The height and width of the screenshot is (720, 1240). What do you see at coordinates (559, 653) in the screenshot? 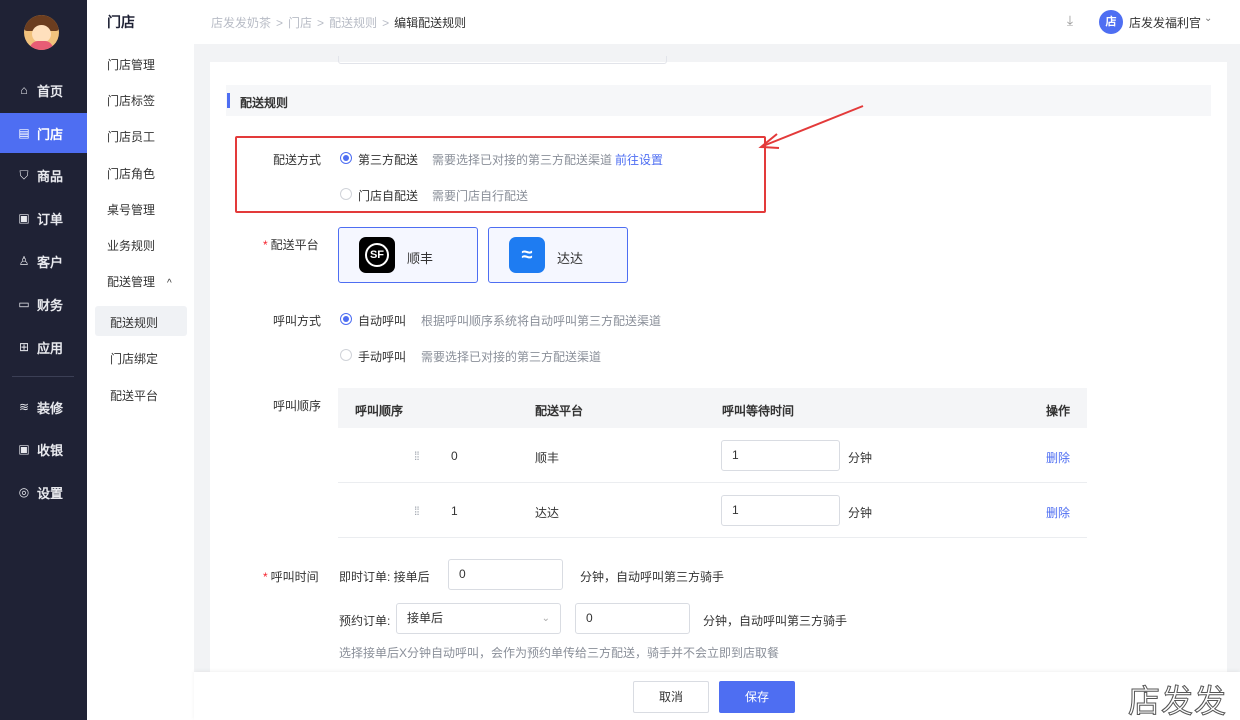
I see `call-time-note: 选择接单后X分钟自动呼叫，会作为预约单传给三方配送，骑手并不会立即到店取餐` at bounding box center [559, 653].